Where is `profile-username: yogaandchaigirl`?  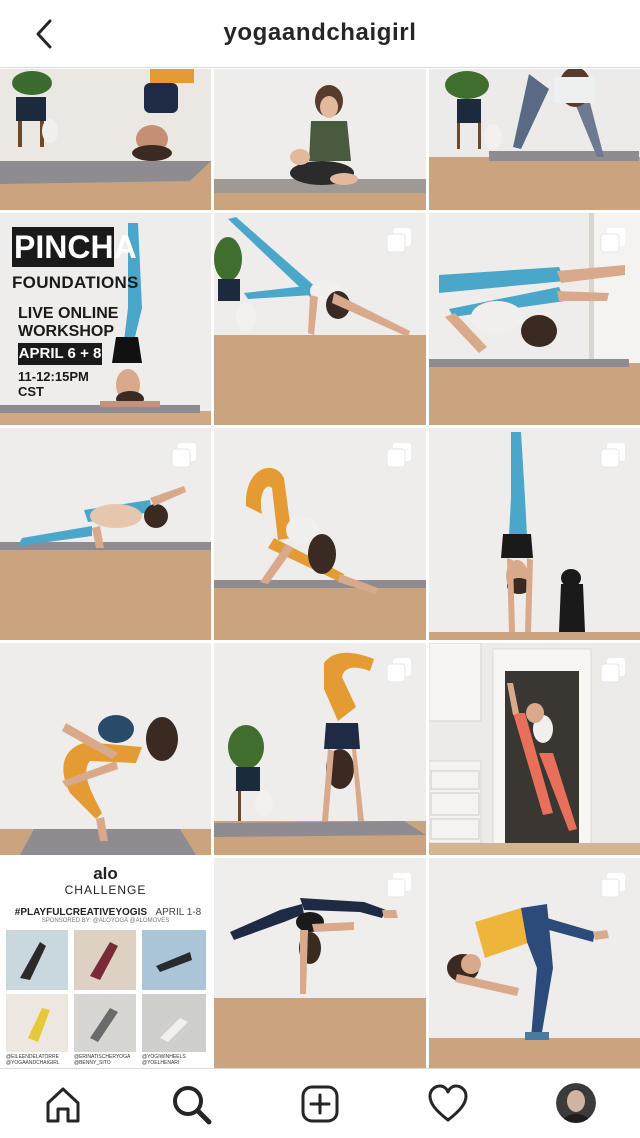 profile-username: yogaandchaigirl is located at coordinates (320, 33).